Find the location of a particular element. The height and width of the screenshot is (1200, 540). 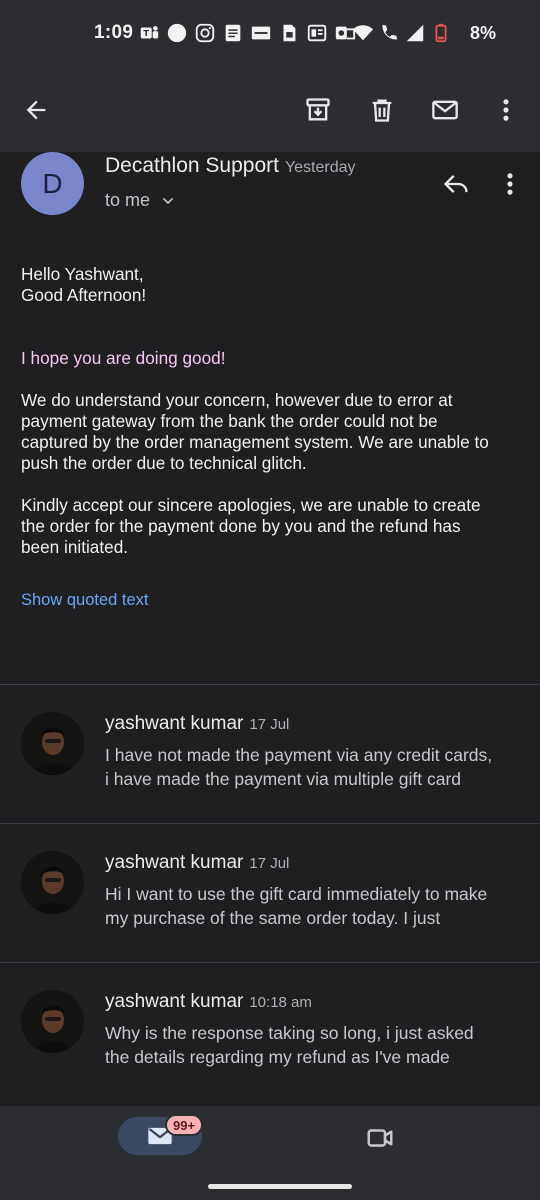

nav-meet-tab is located at coordinates (380, 1138).